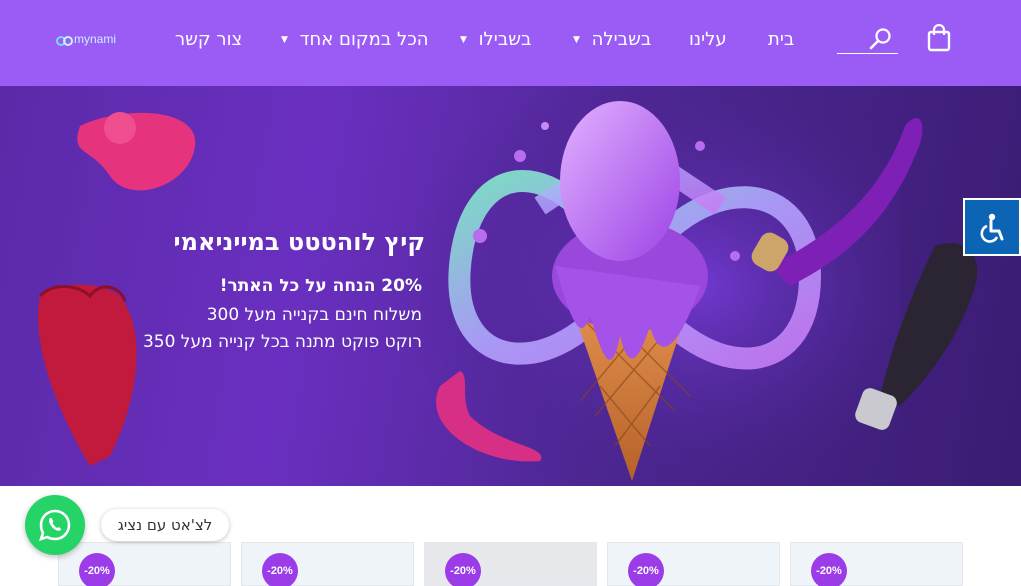 The width and height of the screenshot is (1021, 586). I want to click on nav-label: צור קשר, so click(209, 39).